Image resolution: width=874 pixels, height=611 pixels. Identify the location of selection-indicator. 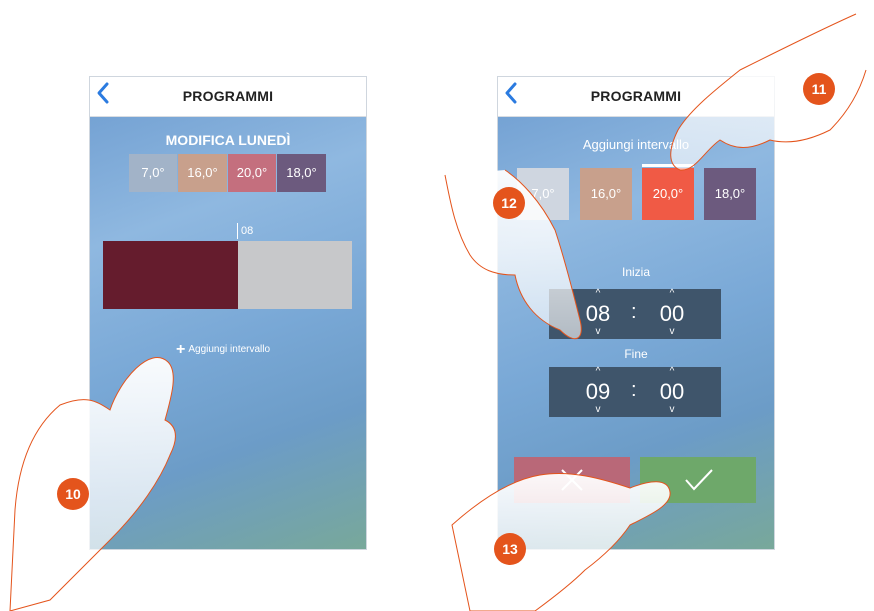
(668, 165).